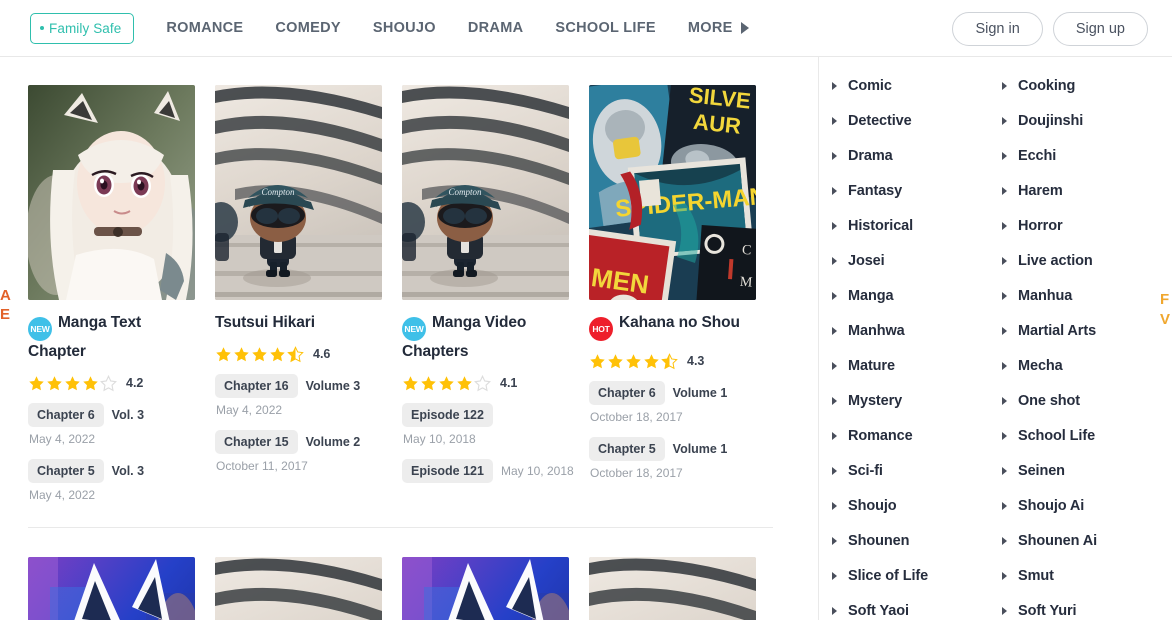  I want to click on manga-thumbnail: SILVE AUR SPIDER-MAN MEN C M, so click(672, 192).